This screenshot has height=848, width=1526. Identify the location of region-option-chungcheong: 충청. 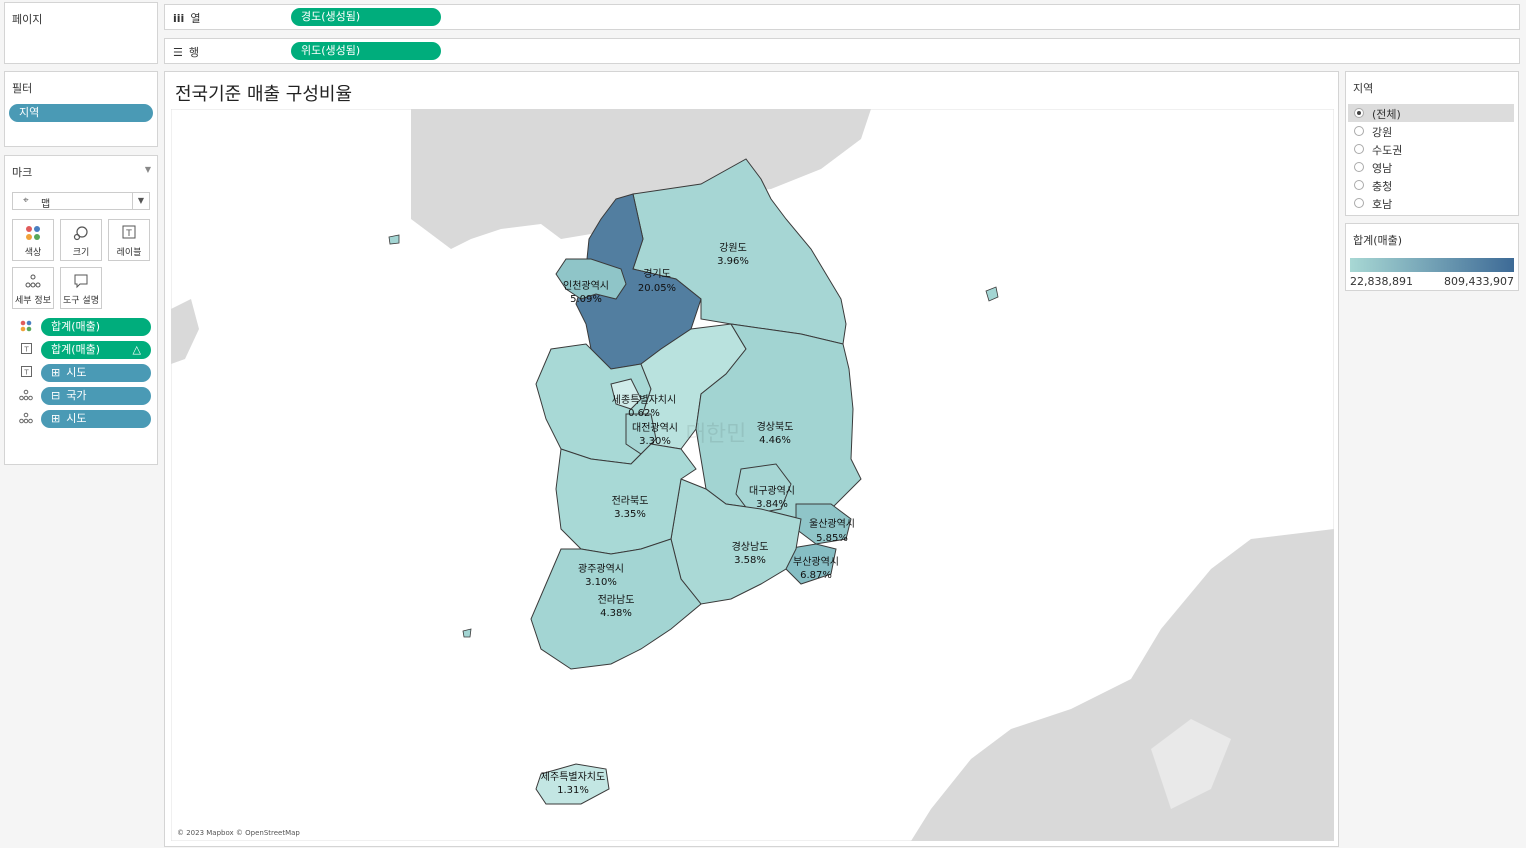
(1431, 185).